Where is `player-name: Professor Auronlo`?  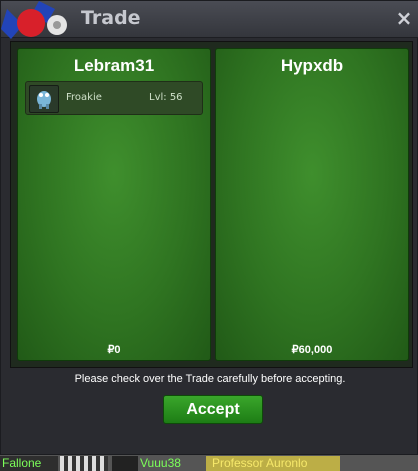 player-name: Professor Auronlo is located at coordinates (259, 463).